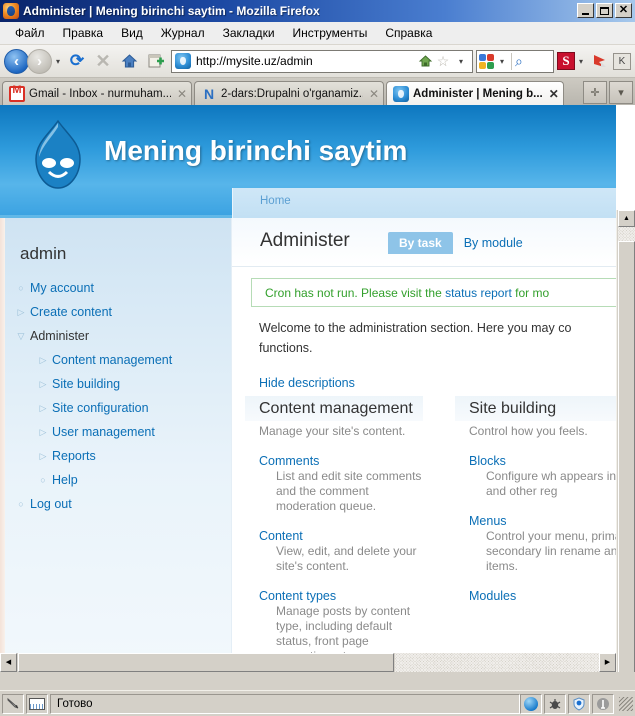  Describe the element at coordinates (120, 312) in the screenshot. I see `sidebar-item-create-content: ▷ Create content` at that location.